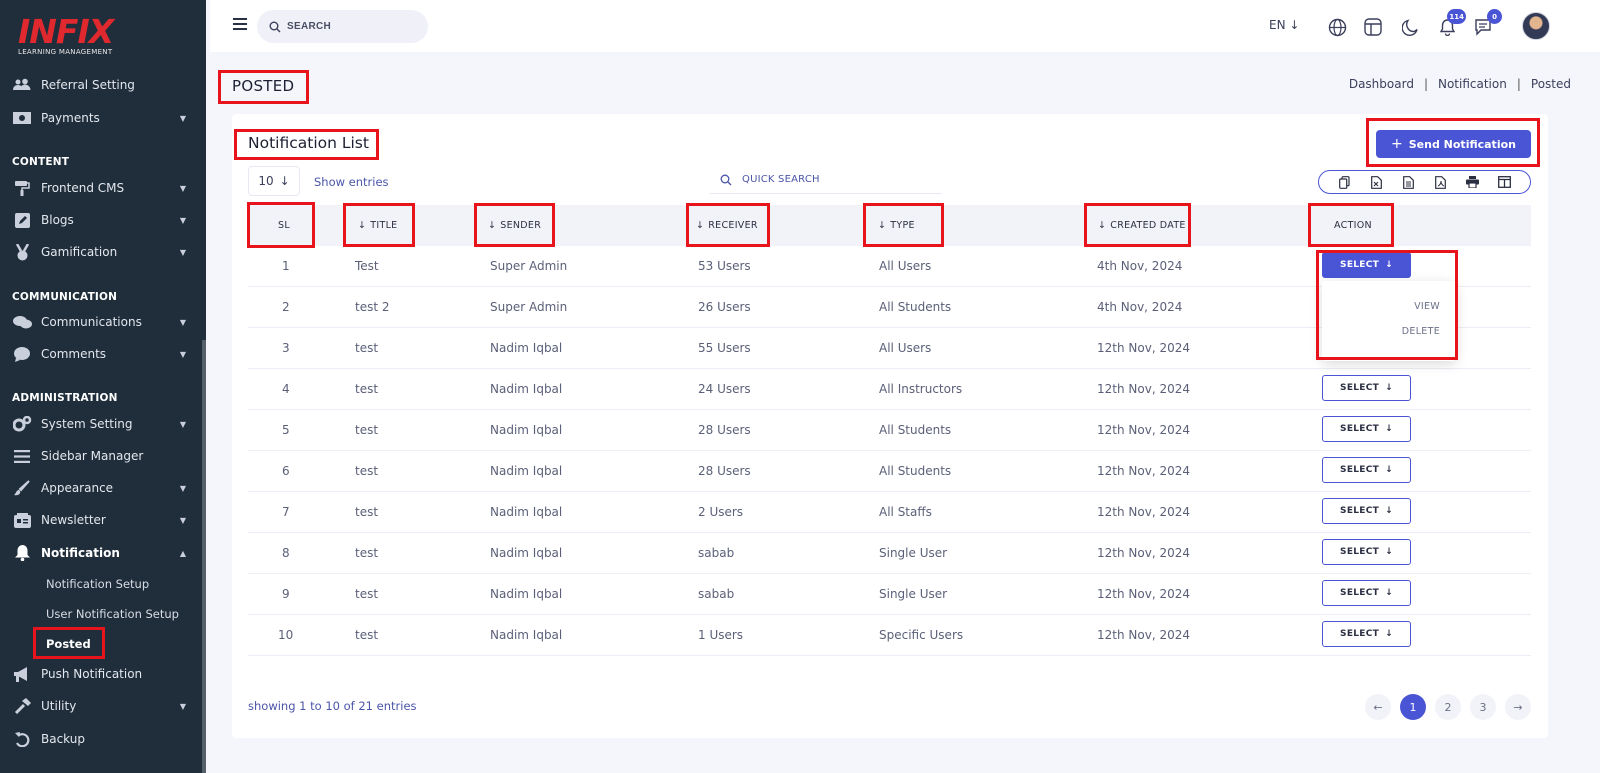  Describe the element at coordinates (103, 220) in the screenshot. I see `sidebar-item-blogs: Blogs ▼` at that location.